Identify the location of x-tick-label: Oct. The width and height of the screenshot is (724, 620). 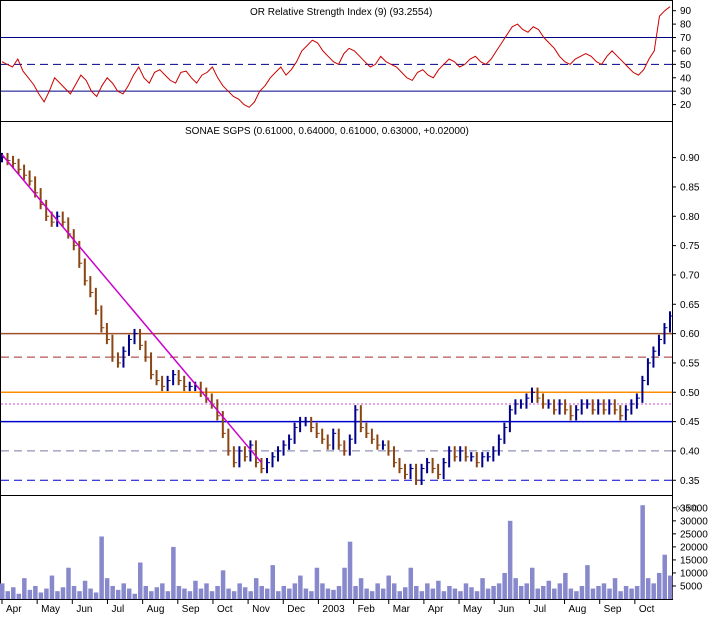
(225, 609).